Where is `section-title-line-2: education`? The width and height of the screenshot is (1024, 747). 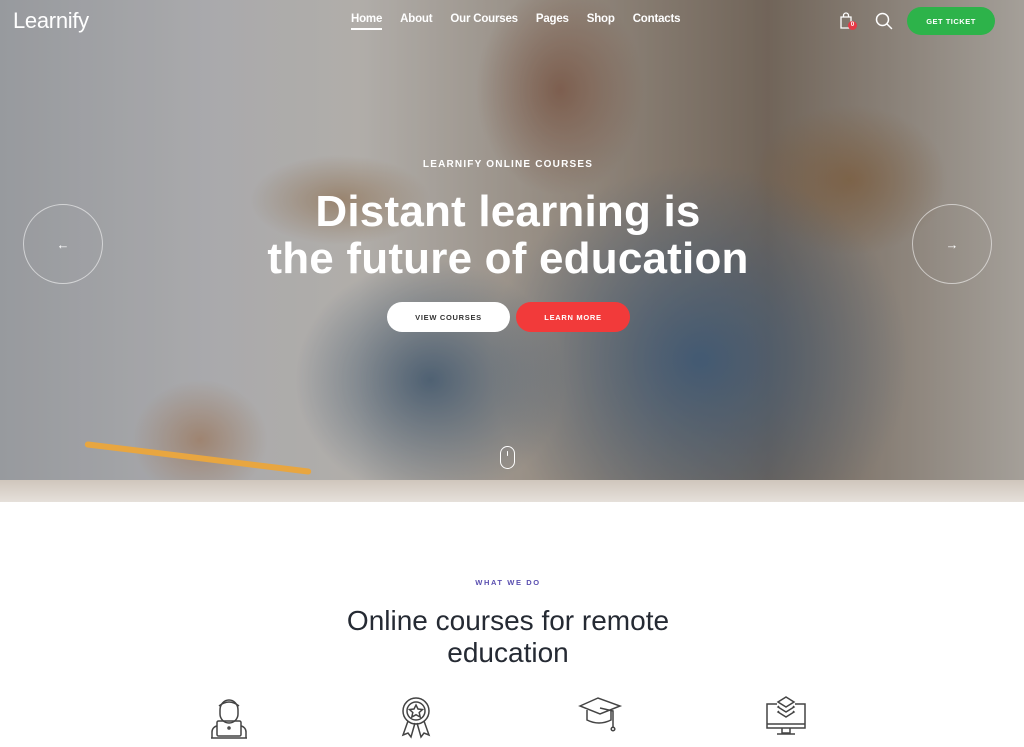
section-title-line-2: education is located at coordinates (508, 652).